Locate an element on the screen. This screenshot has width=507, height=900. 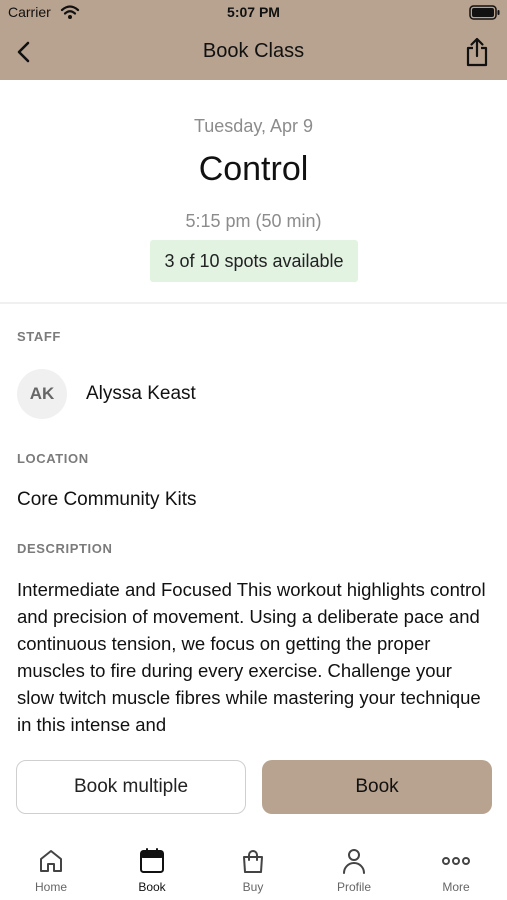
status-bar: Carrier 5:07 PM is located at coordinates (253, 12).